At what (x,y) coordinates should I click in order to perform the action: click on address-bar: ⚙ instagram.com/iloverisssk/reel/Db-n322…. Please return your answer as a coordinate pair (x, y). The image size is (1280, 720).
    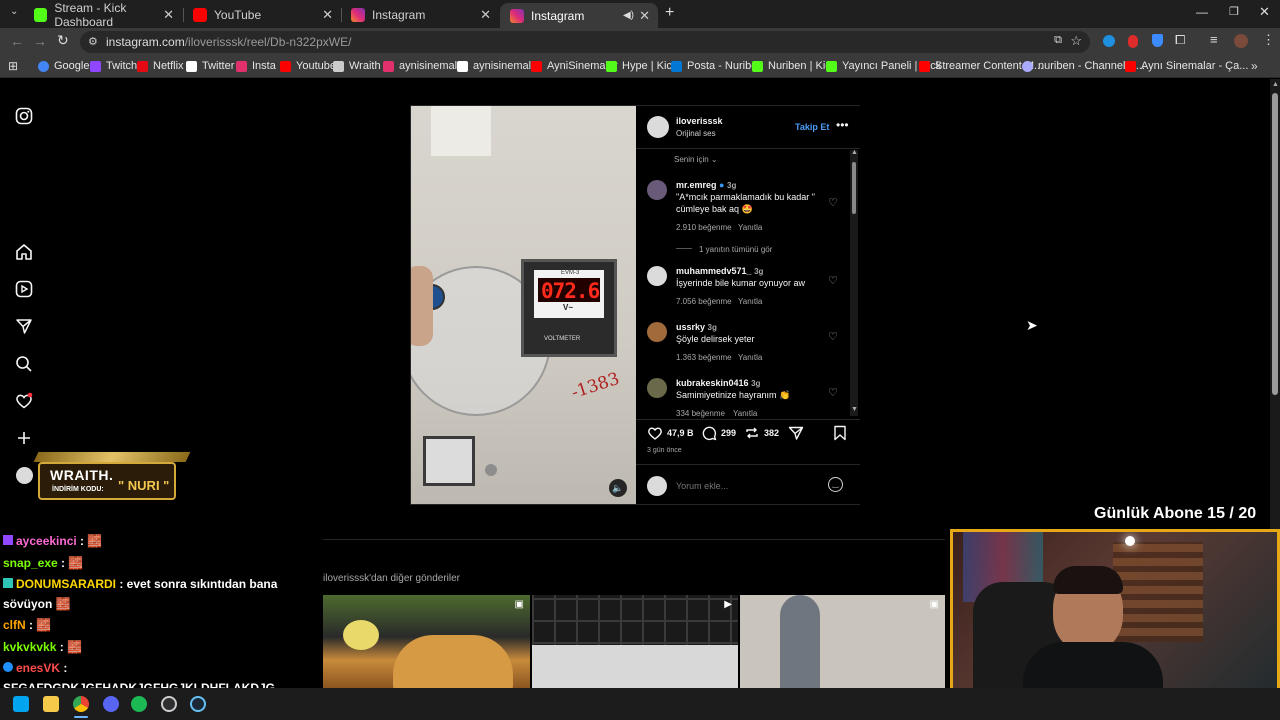
    Looking at the image, I should click on (585, 42).